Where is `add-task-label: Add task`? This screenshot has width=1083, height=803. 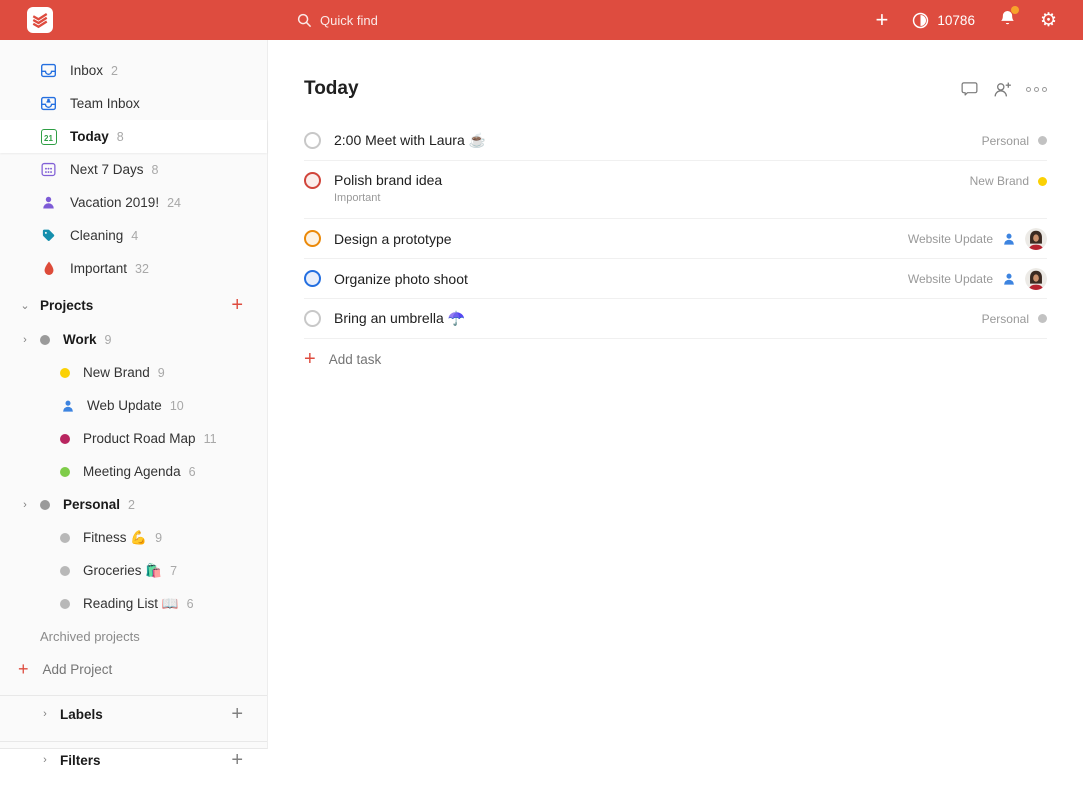
add-task-label: Add task is located at coordinates (355, 359).